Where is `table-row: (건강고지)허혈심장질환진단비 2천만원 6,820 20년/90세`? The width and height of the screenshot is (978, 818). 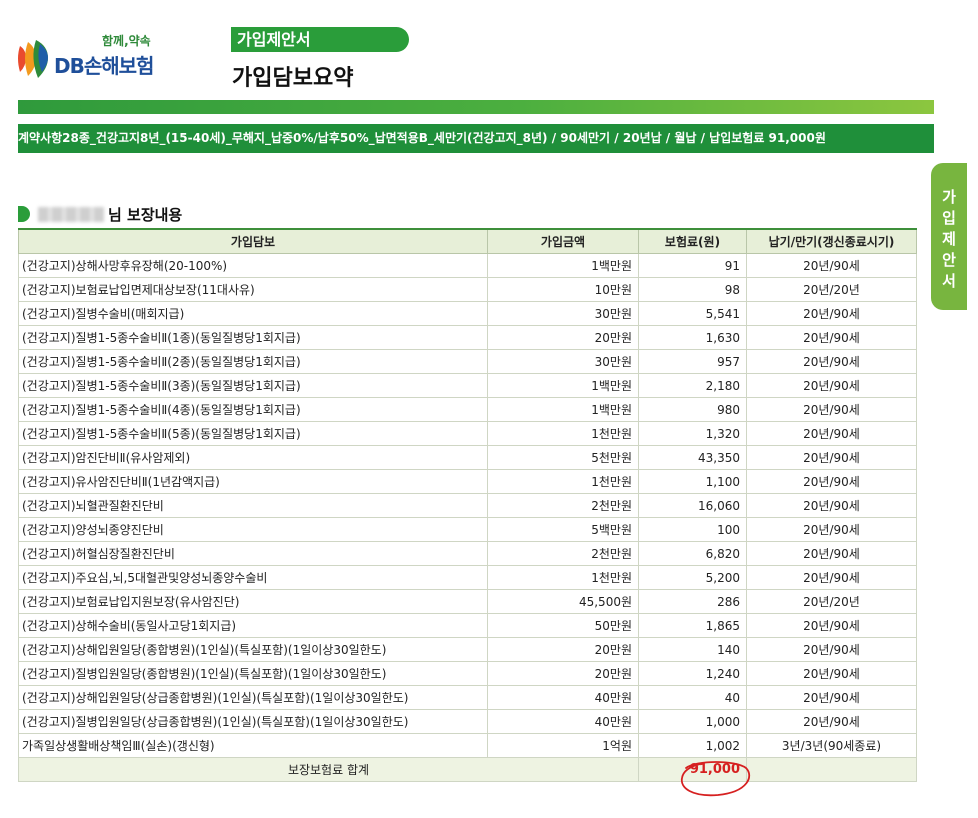
table-row: (건강고지)허혈심장질환진단비 2천만원 6,820 20년/90세 is located at coordinates (467, 553).